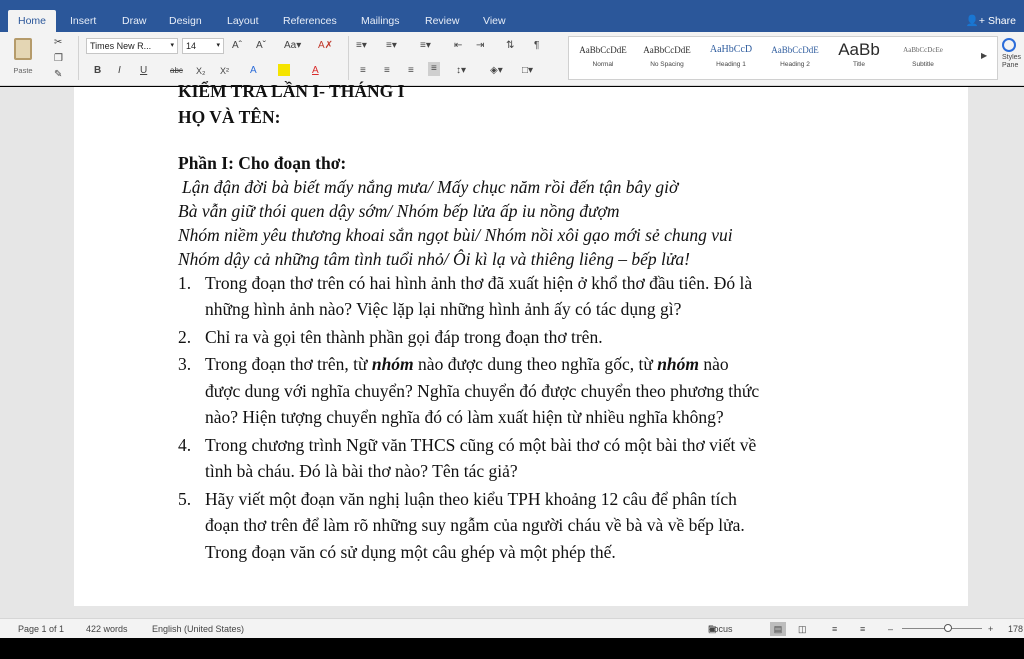 This screenshot has height=659, width=1024. What do you see at coordinates (942, 628) in the screenshot?
I see `zoom-slider` at bounding box center [942, 628].